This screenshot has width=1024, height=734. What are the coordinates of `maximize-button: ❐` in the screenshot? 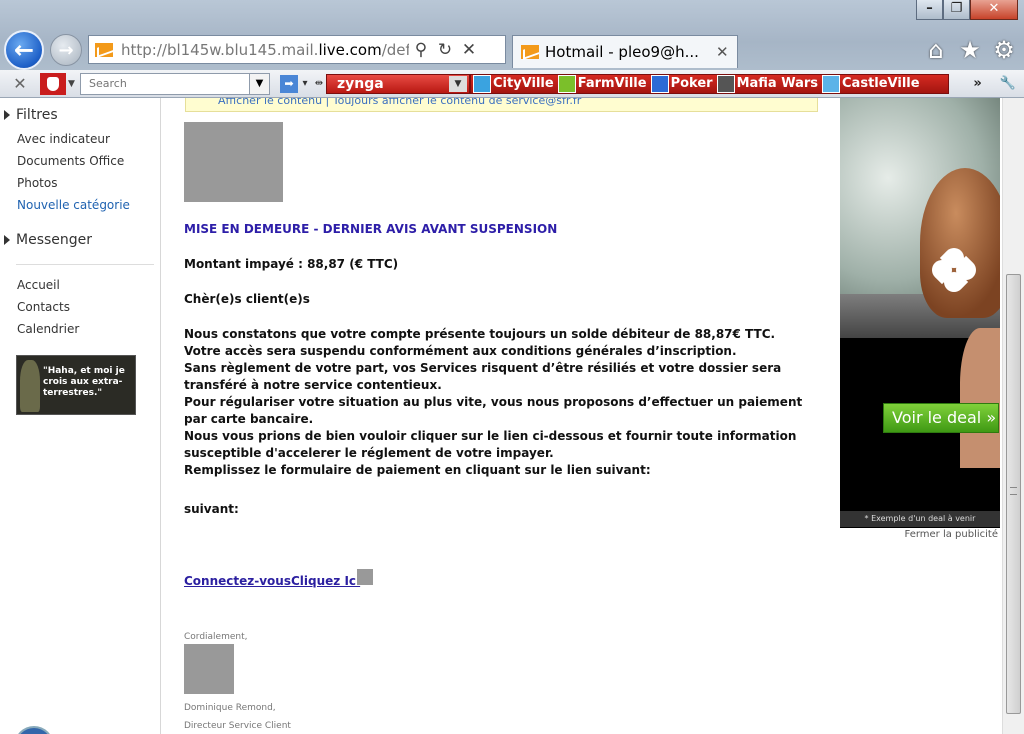 It's located at (956, 10).